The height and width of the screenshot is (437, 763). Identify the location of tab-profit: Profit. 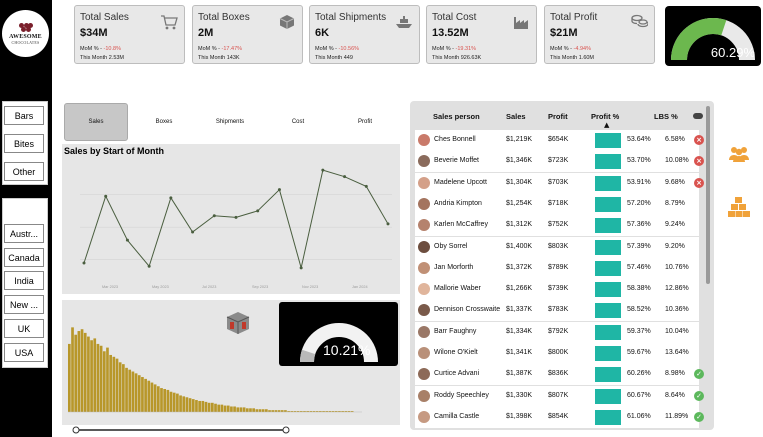
(365, 122).